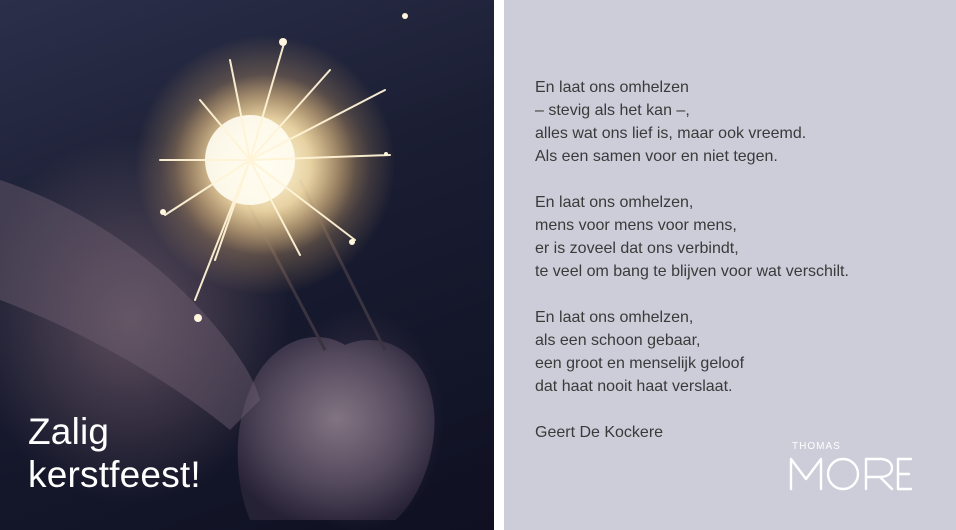 This screenshot has height=530, width=956. What do you see at coordinates (656, 156) in the screenshot?
I see `poem-line: Als een samen voor en niet tegen.` at bounding box center [656, 156].